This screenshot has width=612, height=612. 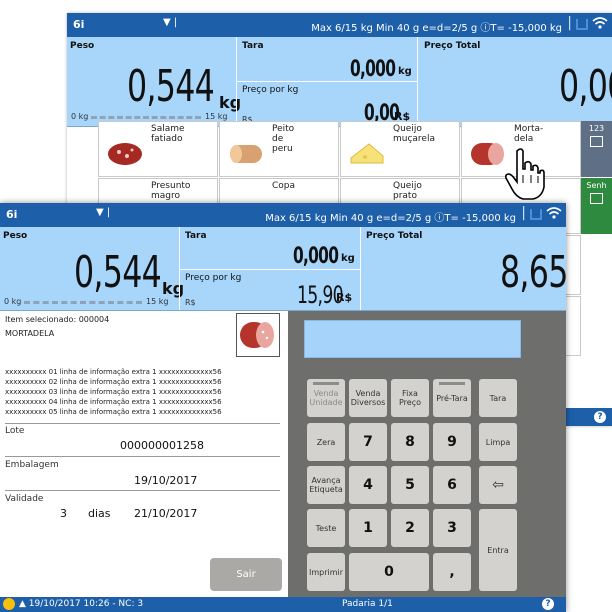 I want to click on tara-value: 0,000, so click(x=316, y=256).